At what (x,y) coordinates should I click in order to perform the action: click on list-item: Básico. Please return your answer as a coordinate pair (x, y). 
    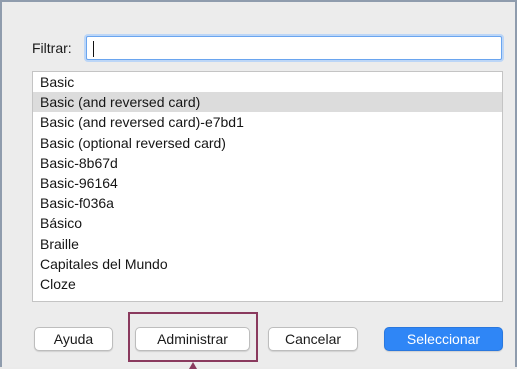
    Looking at the image, I should click on (267, 223).